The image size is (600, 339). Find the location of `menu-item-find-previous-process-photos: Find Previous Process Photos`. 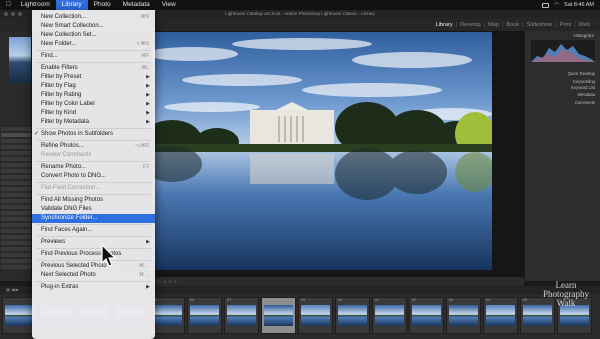

menu-item-find-previous-process-photos: Find Previous Process Photos is located at coordinates (93, 254).